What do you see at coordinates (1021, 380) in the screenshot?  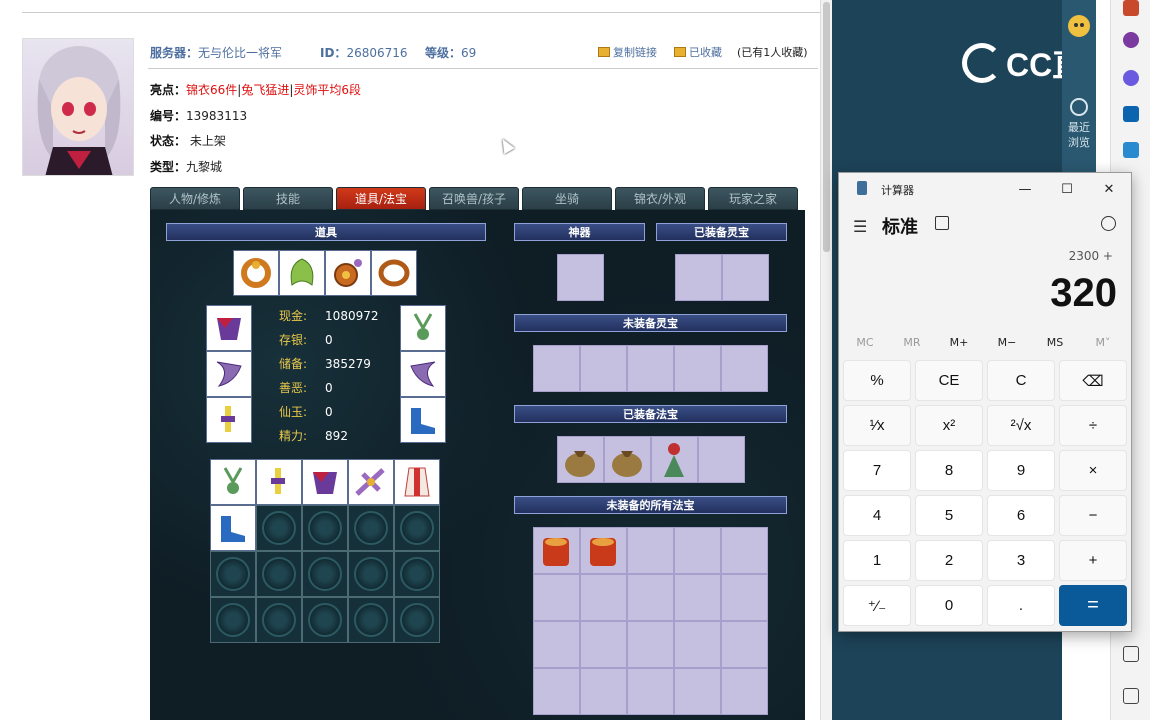 I see `clear-key: C` at bounding box center [1021, 380].